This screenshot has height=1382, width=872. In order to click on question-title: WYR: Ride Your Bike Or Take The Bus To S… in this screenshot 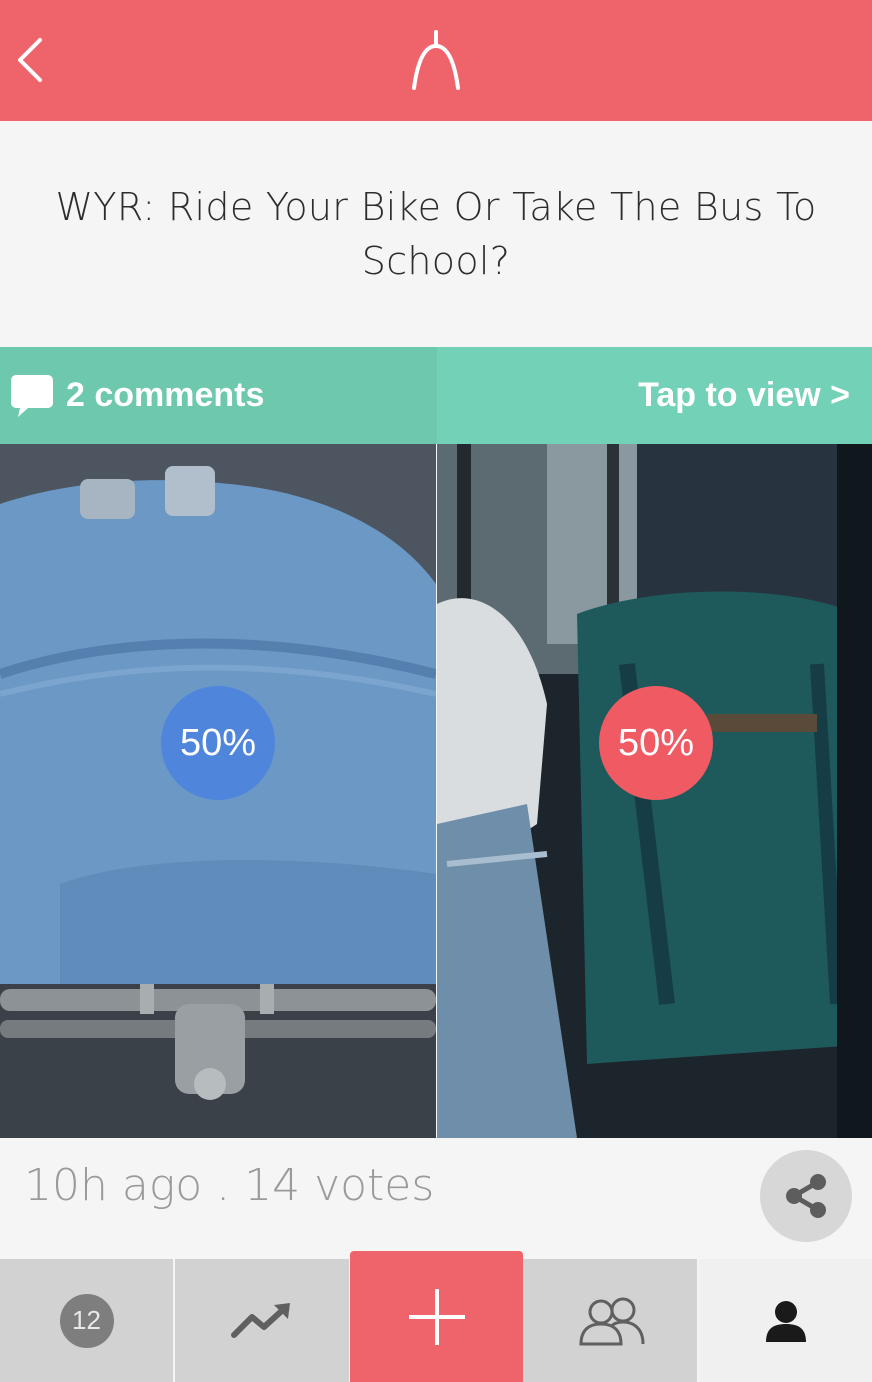, I will do `click(436, 234)`.